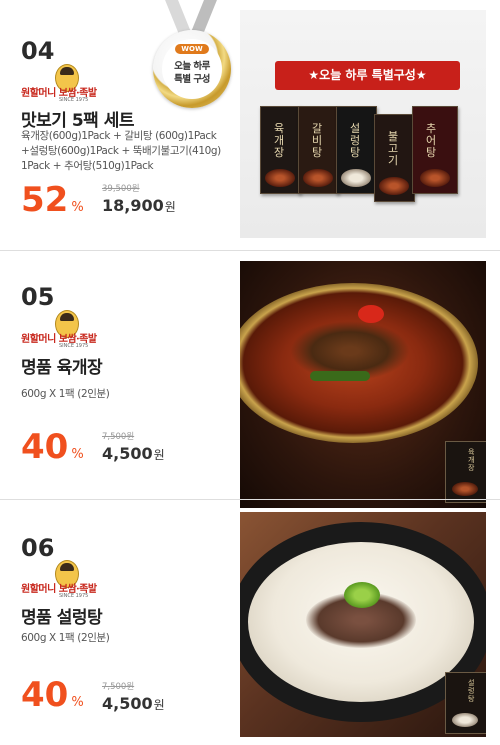  What do you see at coordinates (121, 151) in the screenshot?
I see `desc-line: +설렁탕(600g)1Pack + 뚝배기불고기(410g)` at bounding box center [121, 151].